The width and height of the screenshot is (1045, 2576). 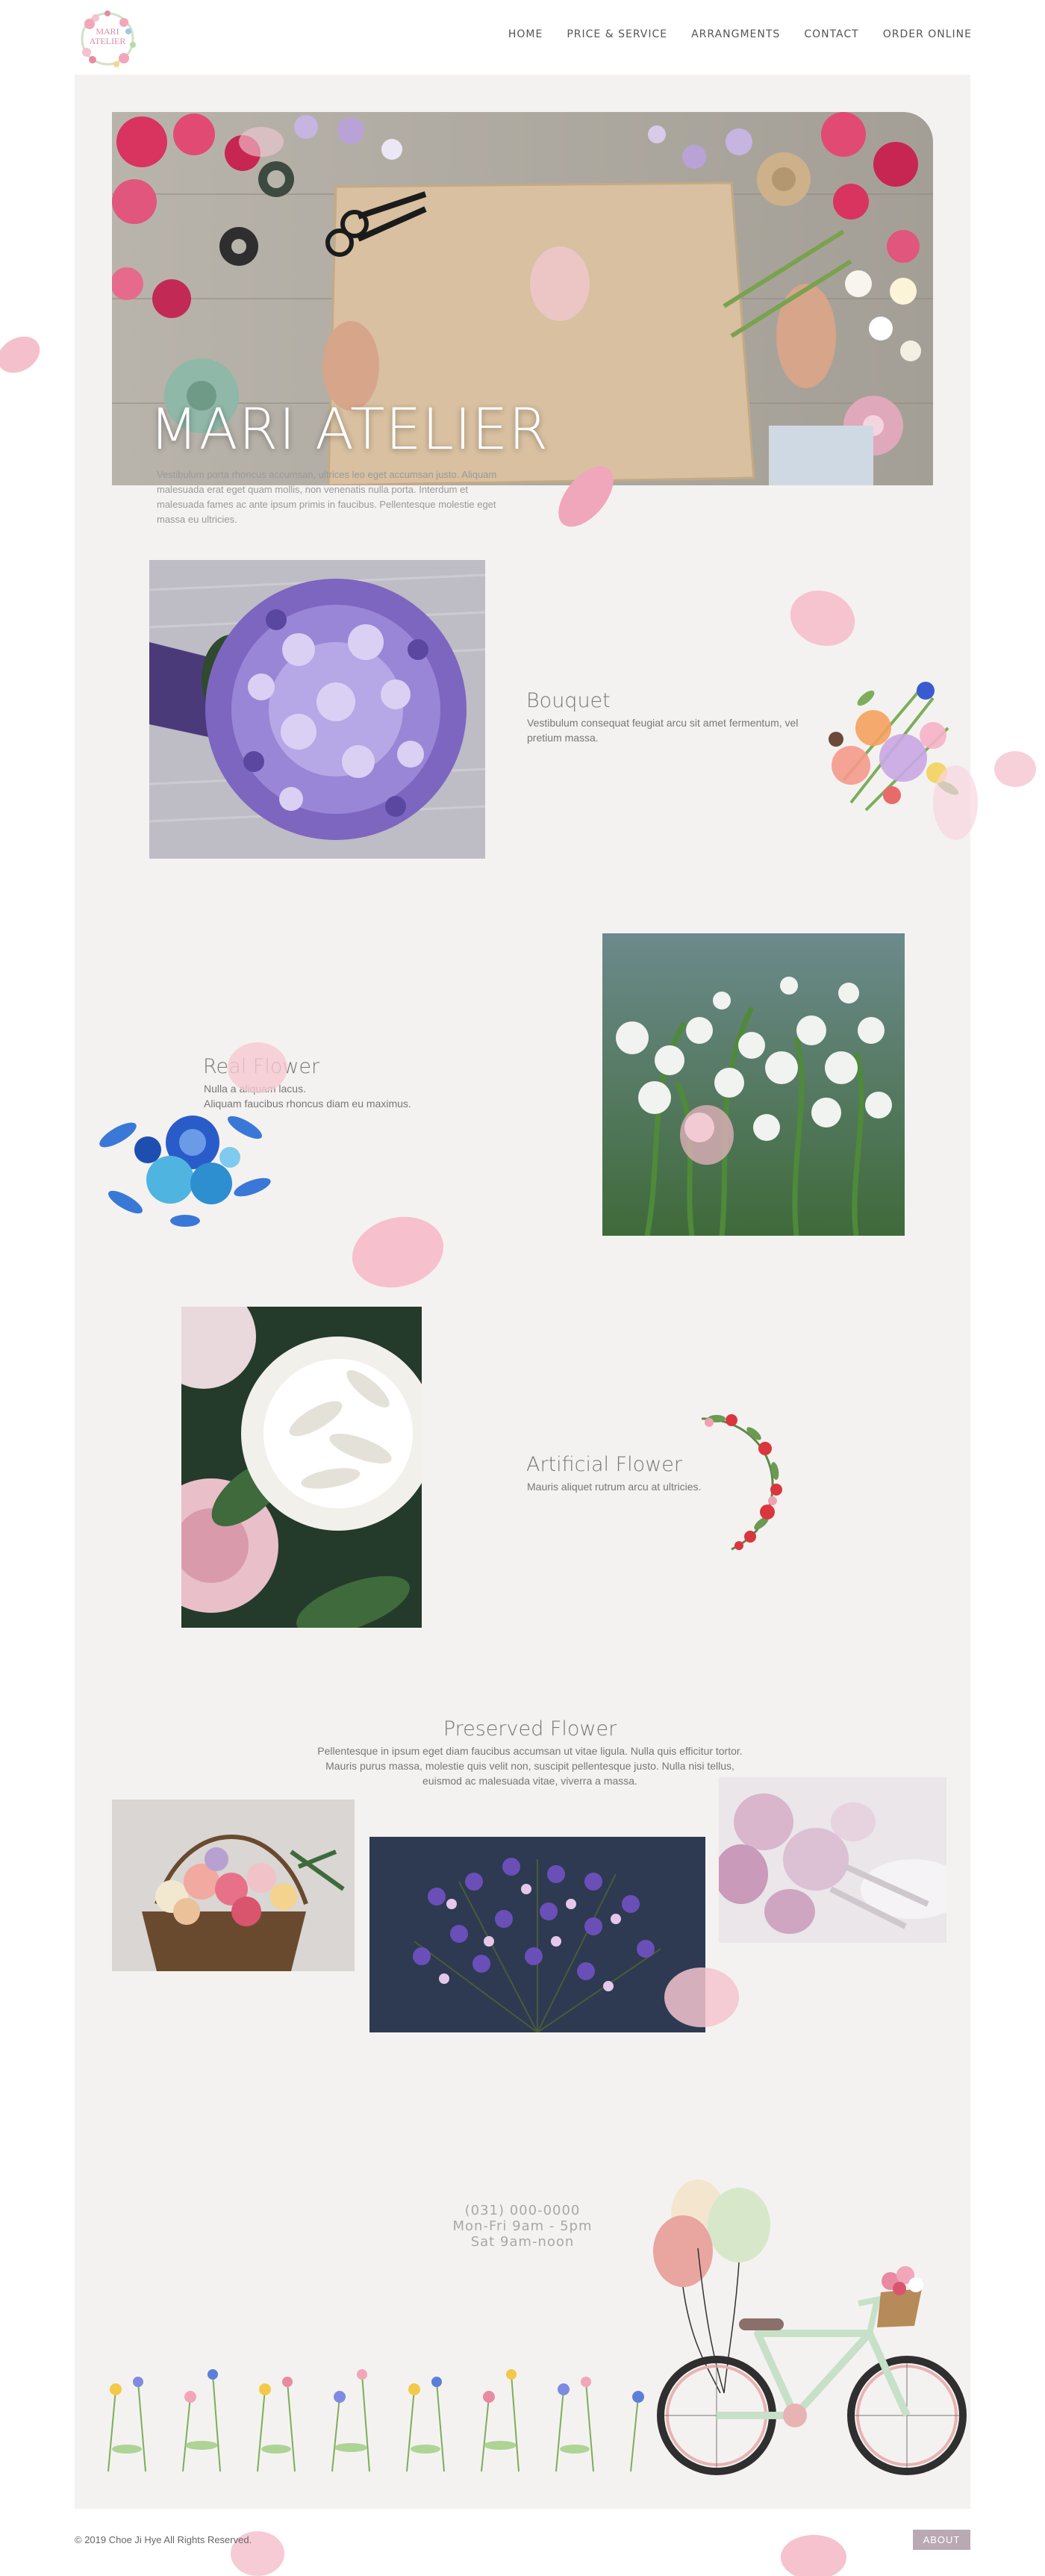 What do you see at coordinates (735, 34) in the screenshot?
I see `nav-arrangments: ARRANGMENTS` at bounding box center [735, 34].